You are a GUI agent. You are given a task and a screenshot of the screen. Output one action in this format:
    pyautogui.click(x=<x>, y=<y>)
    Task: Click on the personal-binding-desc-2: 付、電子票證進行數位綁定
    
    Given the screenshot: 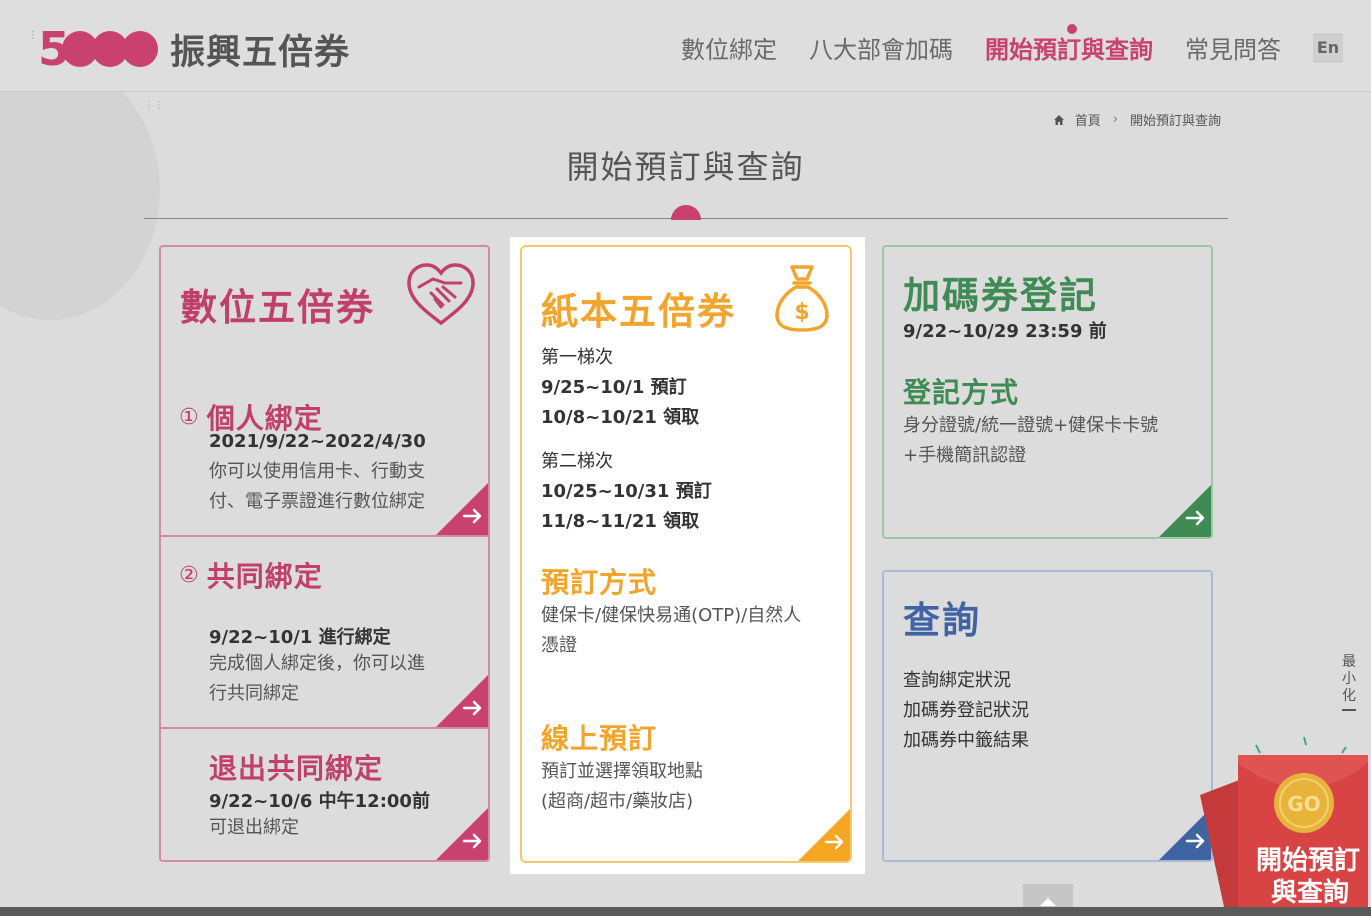 What is the action you would take?
    pyautogui.click(x=317, y=501)
    